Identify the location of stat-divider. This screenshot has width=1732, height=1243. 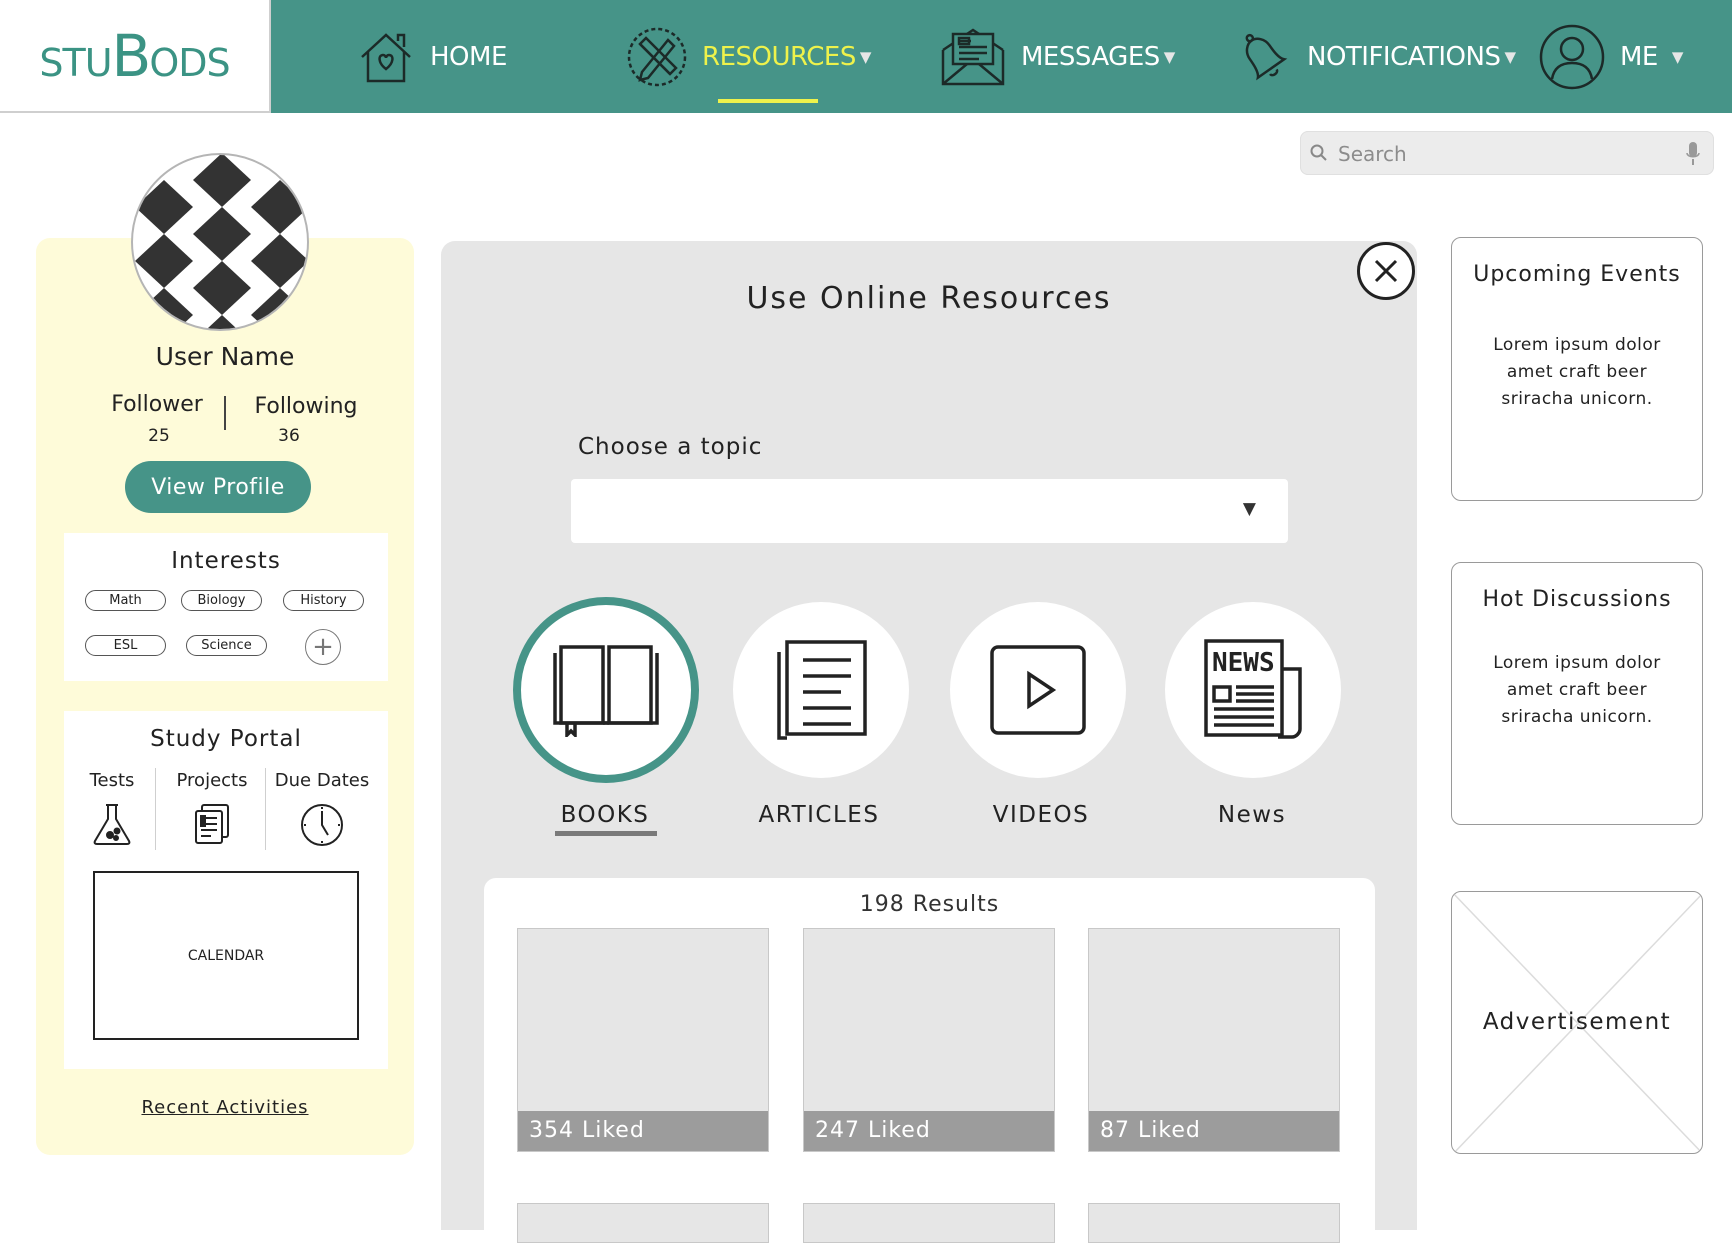
(225, 413).